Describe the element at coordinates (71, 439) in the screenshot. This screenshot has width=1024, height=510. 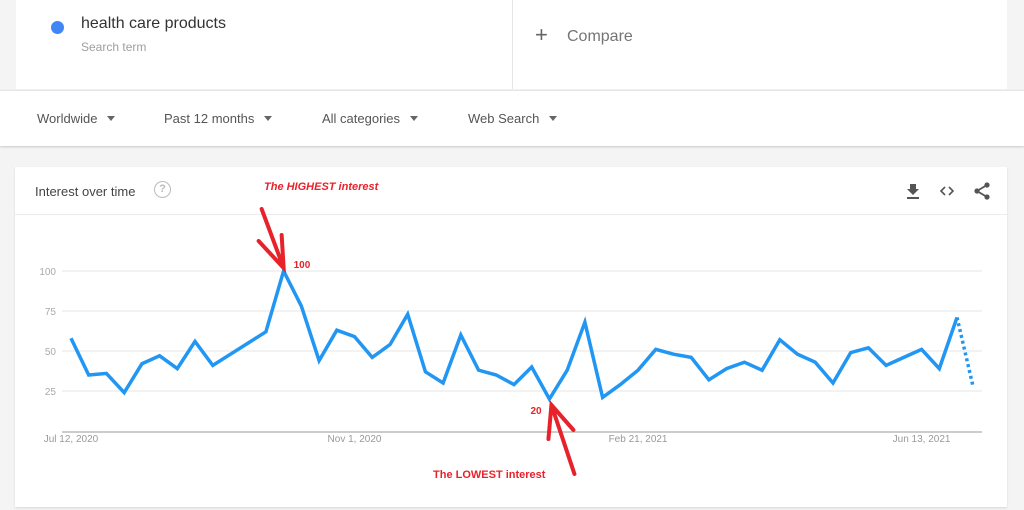
I see `x-tick-label: Jul 12, 2020` at that location.